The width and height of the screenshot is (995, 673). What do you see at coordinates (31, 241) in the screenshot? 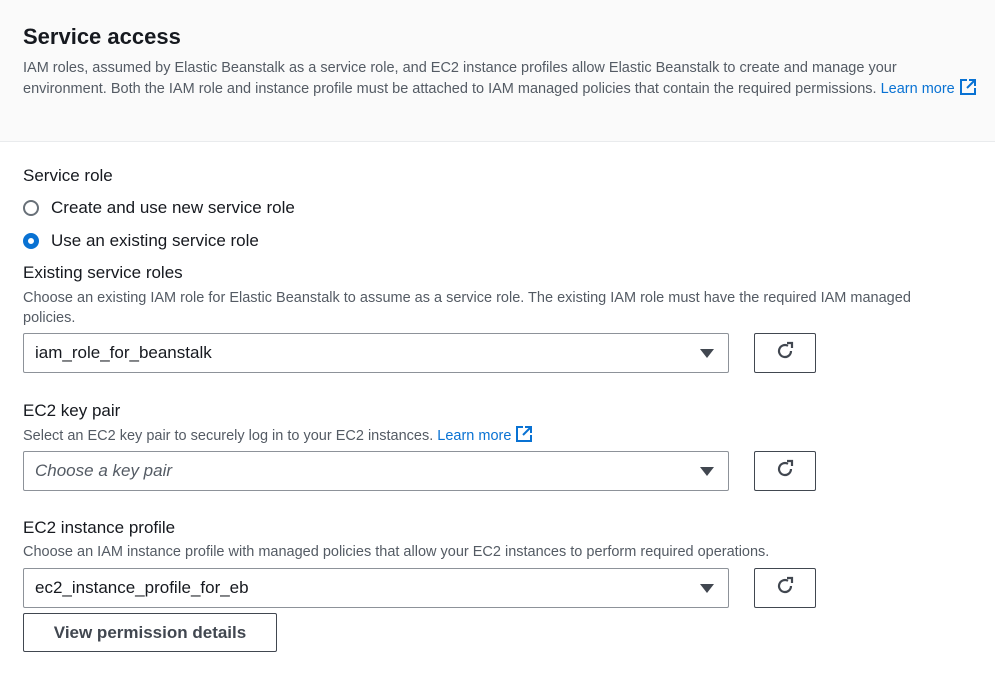
I see `radio-button-checked` at bounding box center [31, 241].